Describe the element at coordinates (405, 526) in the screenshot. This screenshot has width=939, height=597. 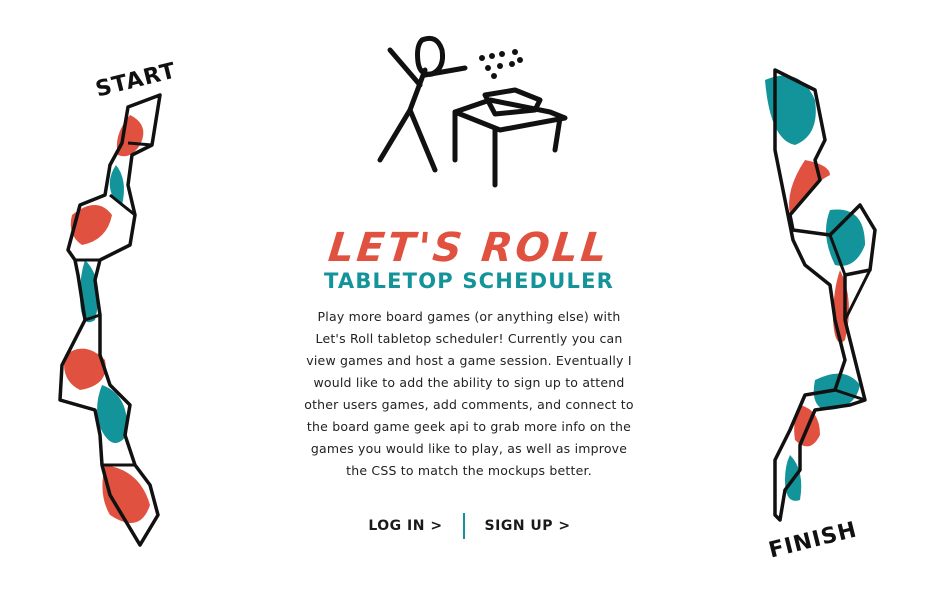
I see `login-link: LOG IN >` at that location.